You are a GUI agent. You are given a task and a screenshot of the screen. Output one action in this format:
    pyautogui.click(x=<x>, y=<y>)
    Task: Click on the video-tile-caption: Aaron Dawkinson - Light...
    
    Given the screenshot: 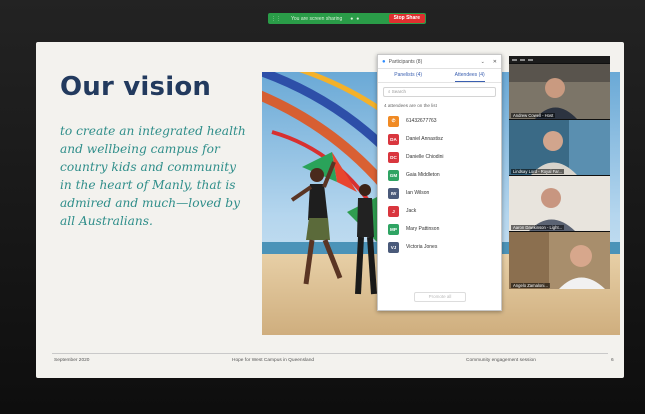 What is the action you would take?
    pyautogui.click(x=538, y=227)
    